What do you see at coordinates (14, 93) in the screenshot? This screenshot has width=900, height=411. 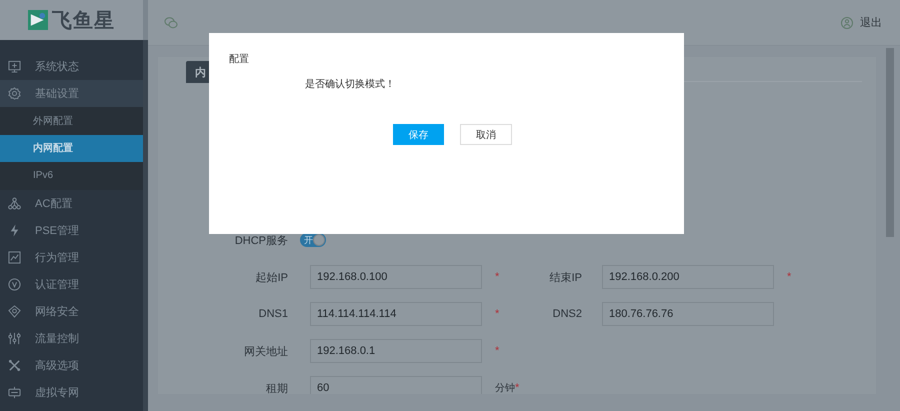 I see `gear-icon` at bounding box center [14, 93].